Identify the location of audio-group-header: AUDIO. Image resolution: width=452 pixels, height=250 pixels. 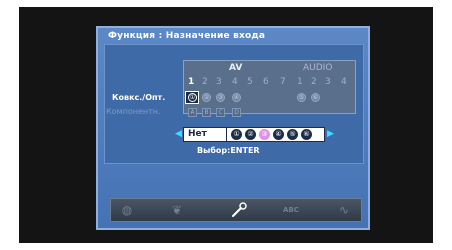
(318, 68).